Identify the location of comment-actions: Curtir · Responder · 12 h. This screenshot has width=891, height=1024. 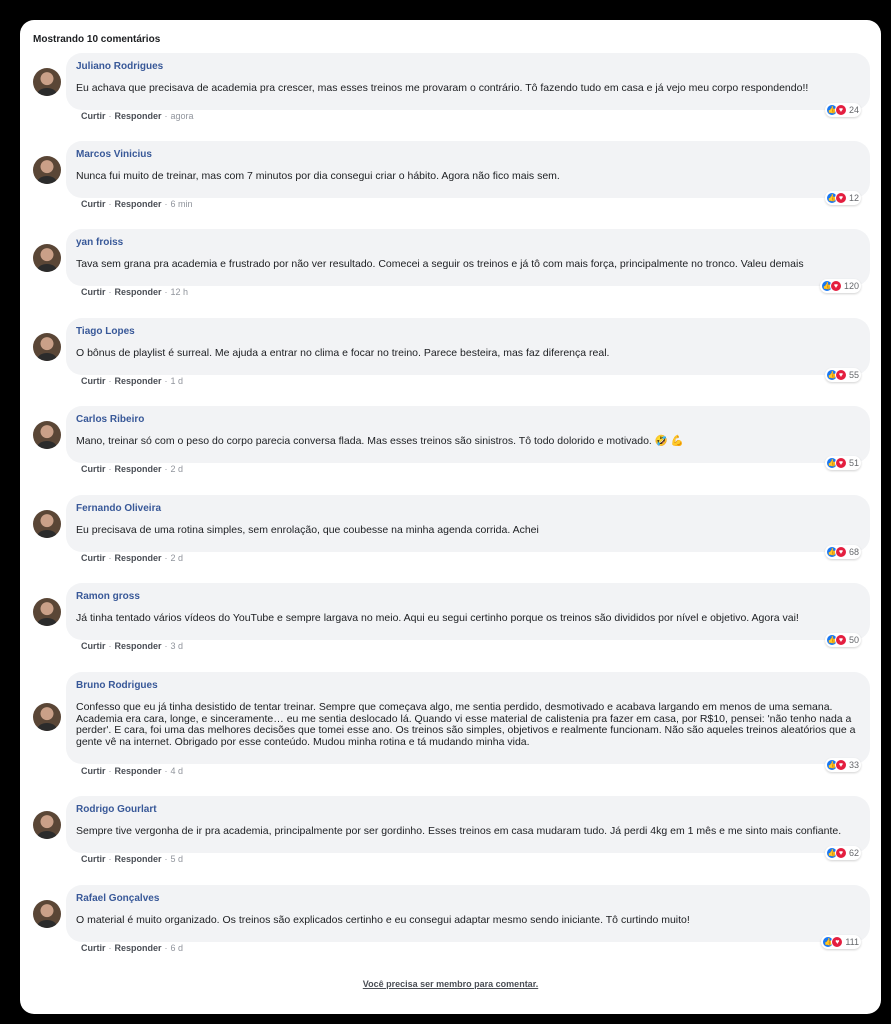
(134, 292).